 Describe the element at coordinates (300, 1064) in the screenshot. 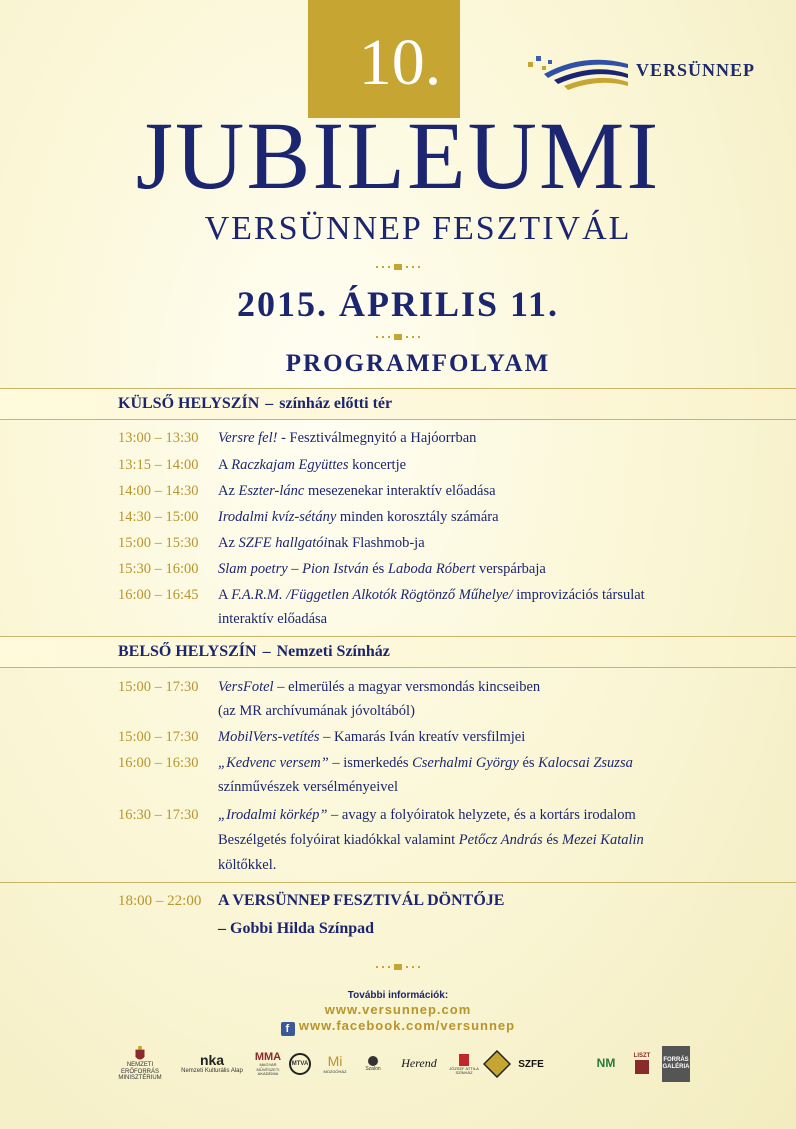

I see `sponsor-name: MTVA` at that location.